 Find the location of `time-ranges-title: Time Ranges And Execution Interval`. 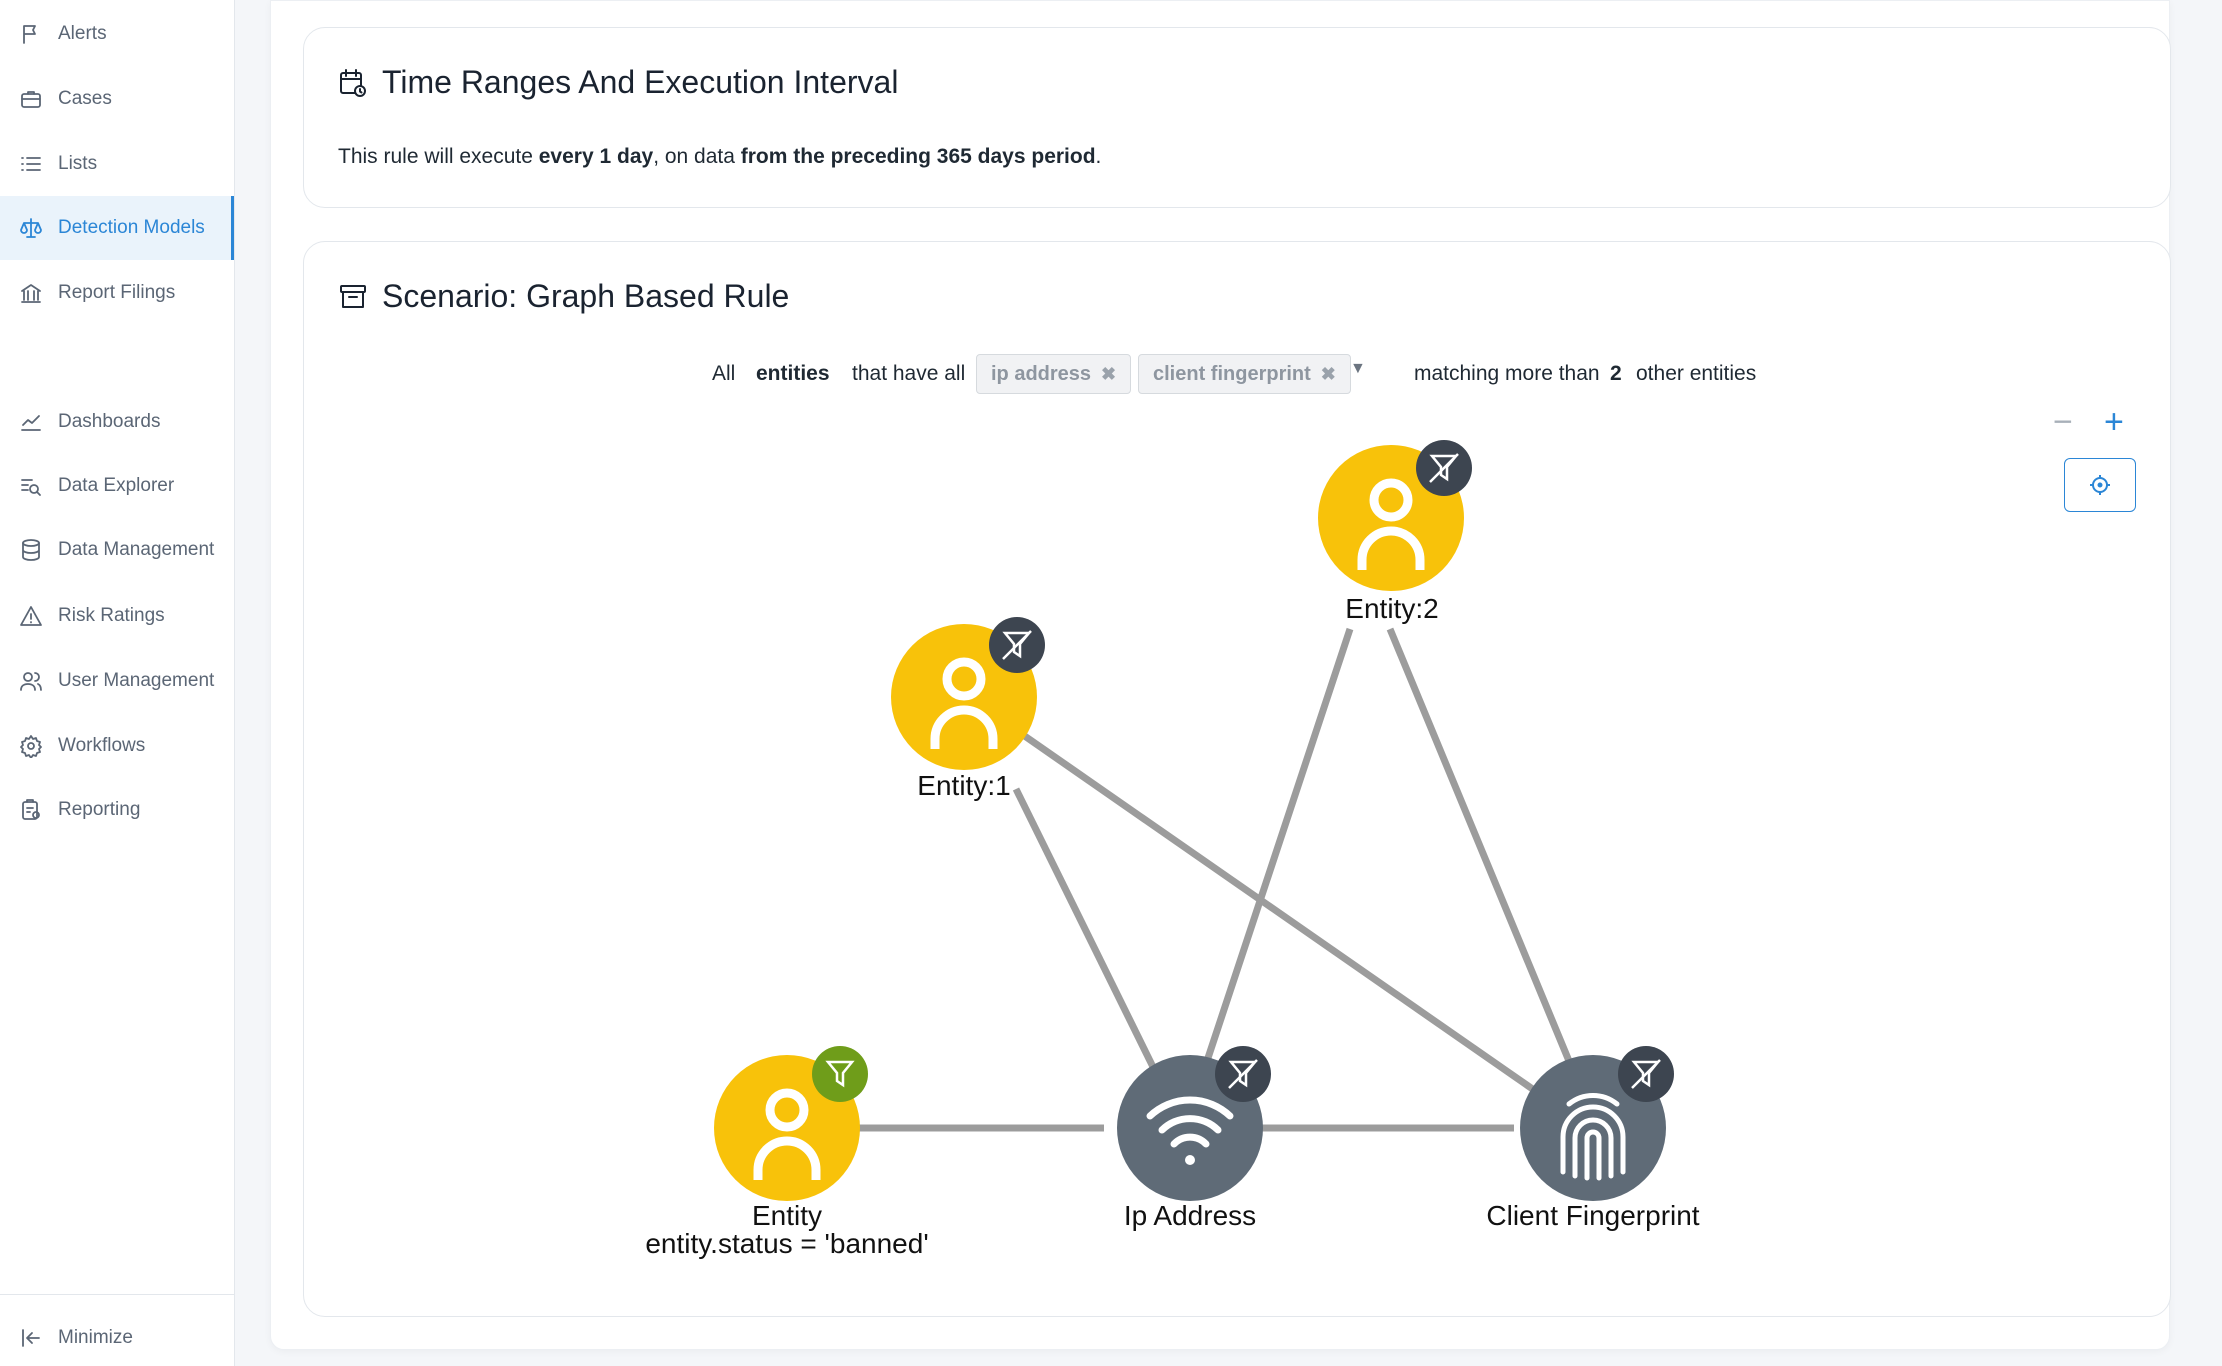

time-ranges-title: Time Ranges And Execution Interval is located at coordinates (618, 82).